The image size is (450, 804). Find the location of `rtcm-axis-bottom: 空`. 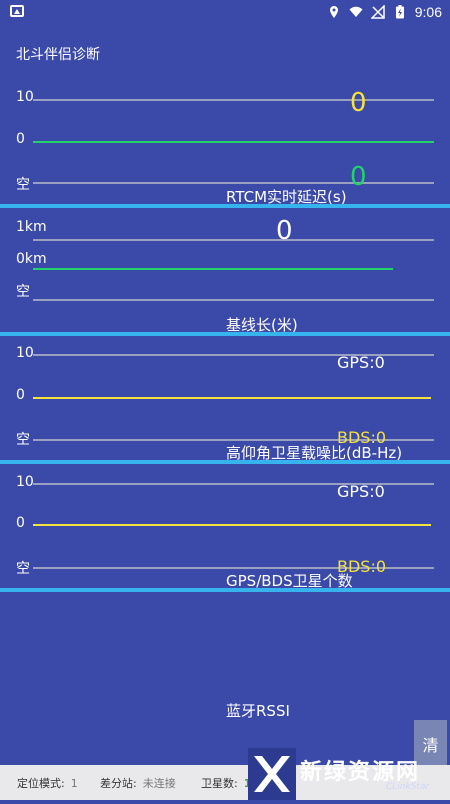

rtcm-axis-bottom: 空 is located at coordinates (23, 185).